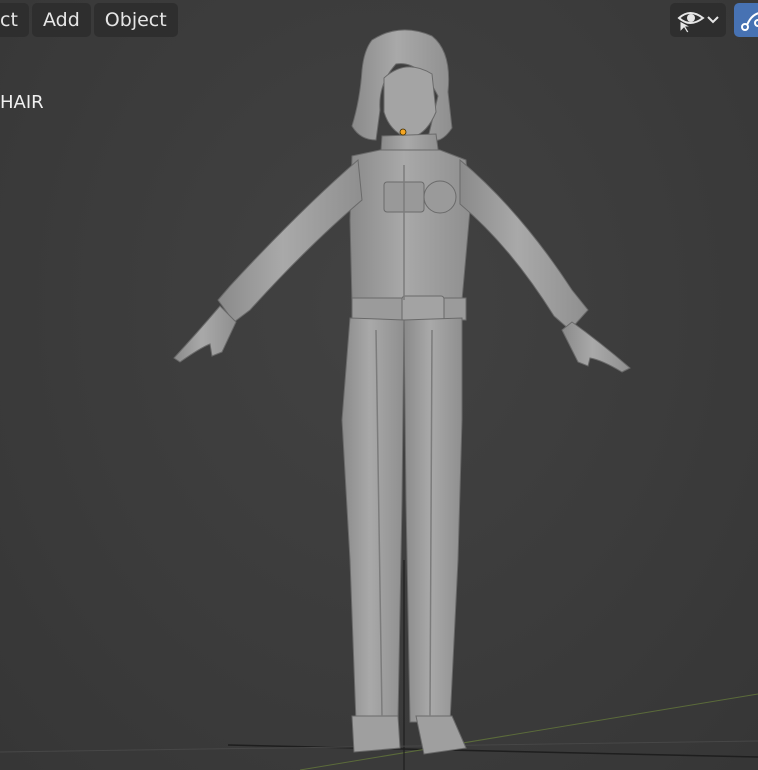  What do you see at coordinates (524, 244) in the screenshot?
I see `right-arm` at bounding box center [524, 244].